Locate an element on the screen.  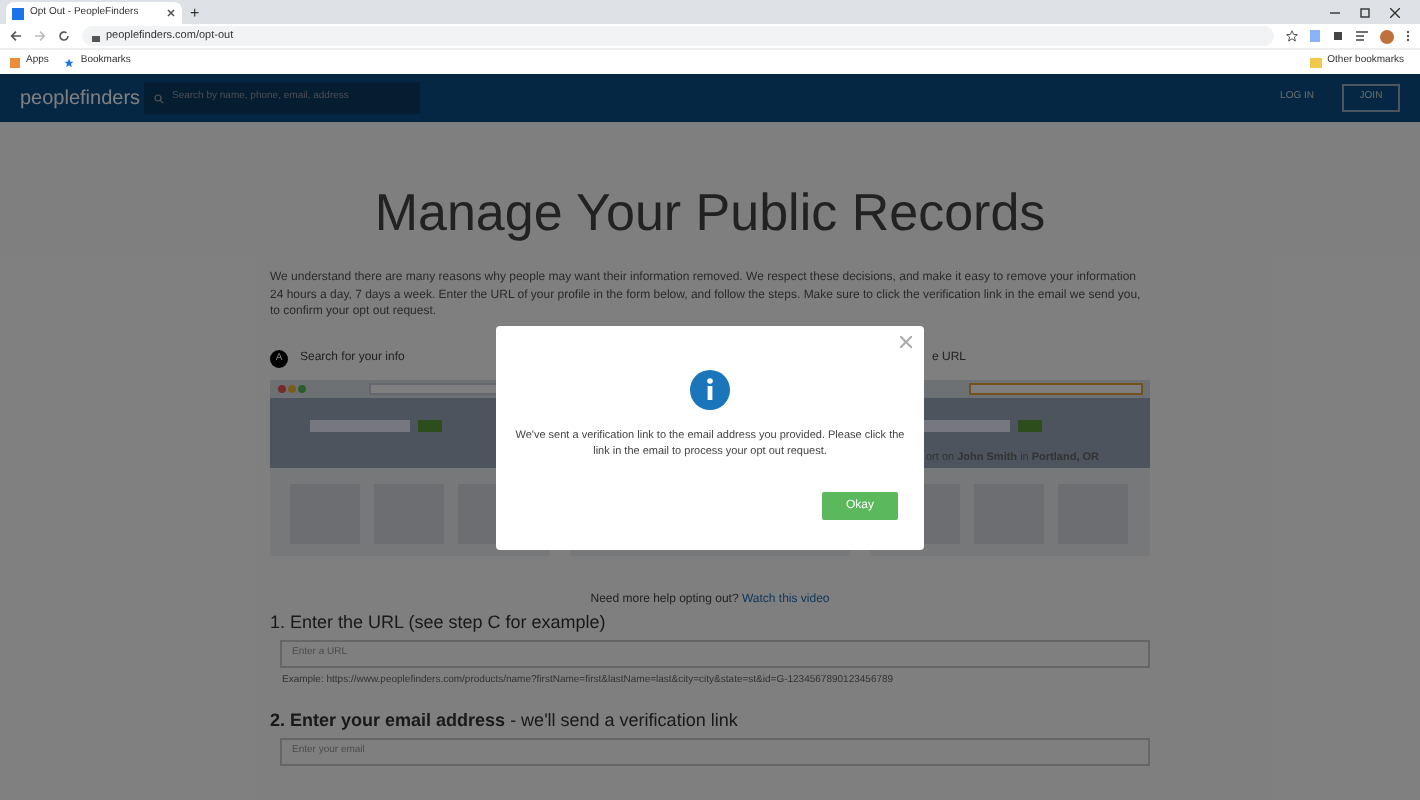
back-icon is located at coordinates (16, 36).